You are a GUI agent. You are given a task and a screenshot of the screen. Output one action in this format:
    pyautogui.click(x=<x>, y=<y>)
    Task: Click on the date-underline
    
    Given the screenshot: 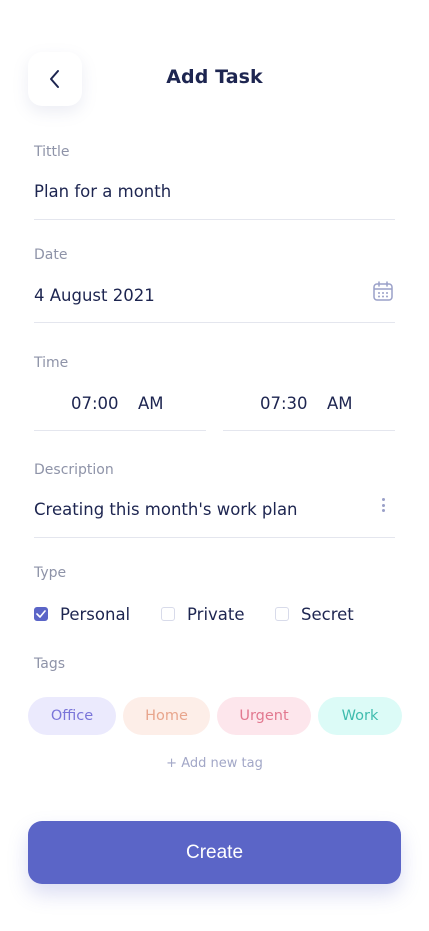 What is the action you would take?
    pyautogui.click(x=214, y=322)
    